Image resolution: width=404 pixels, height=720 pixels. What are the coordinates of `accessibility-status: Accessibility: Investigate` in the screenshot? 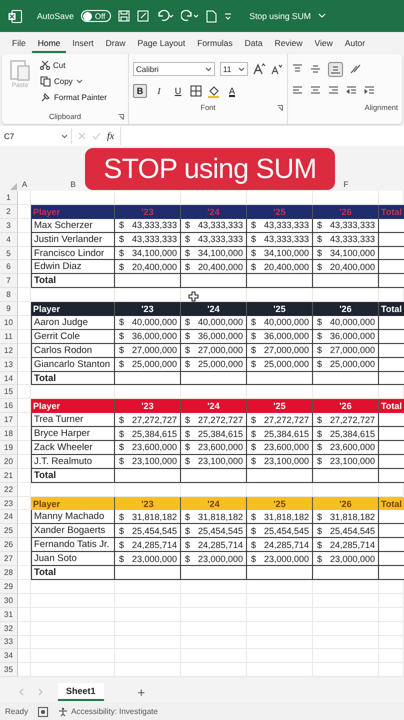 It's located at (108, 711).